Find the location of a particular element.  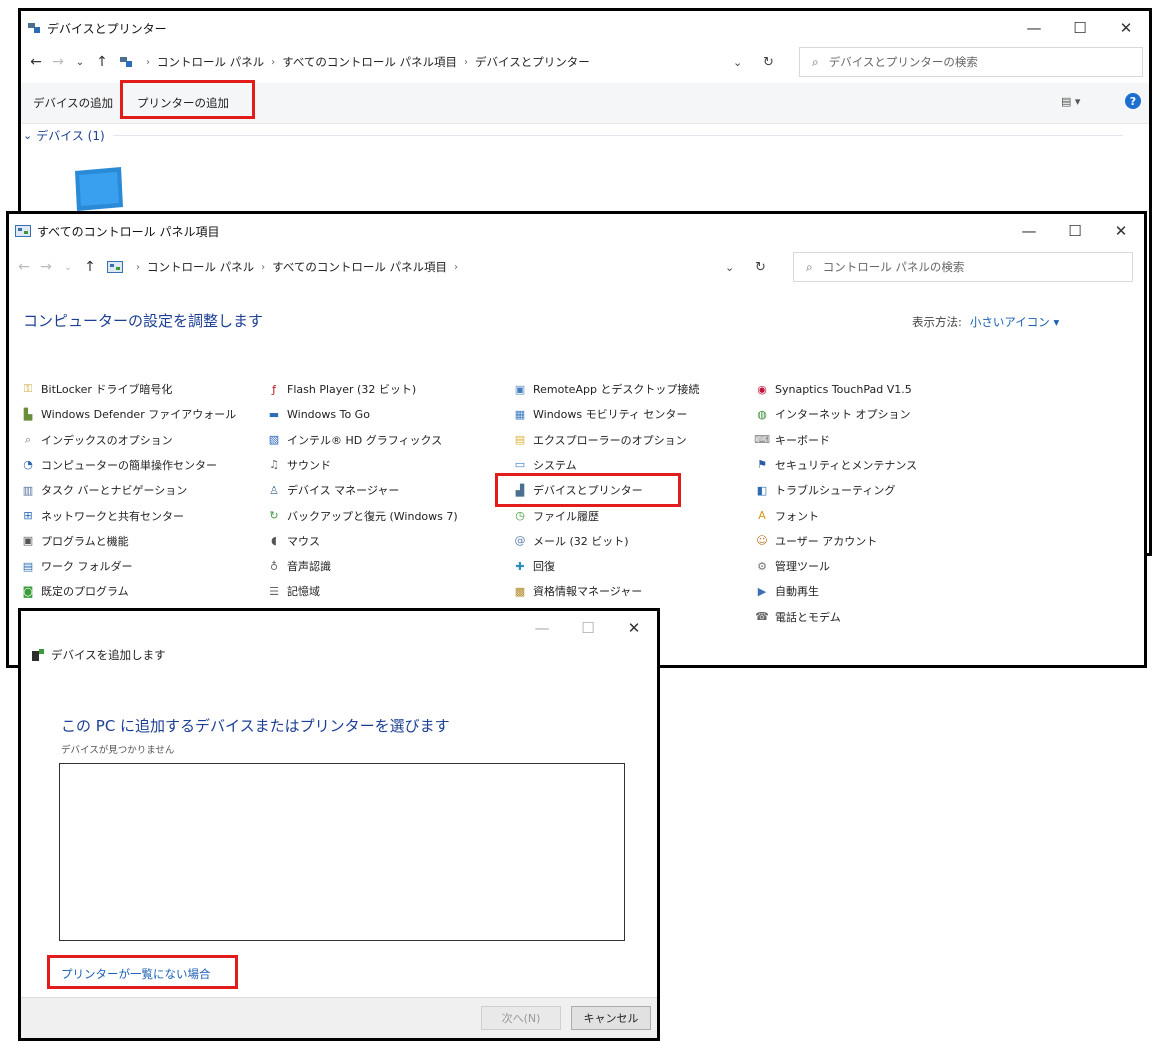

control-panel-item: ⚿ BitLocker ドライブ暗号化 is located at coordinates (97, 389).